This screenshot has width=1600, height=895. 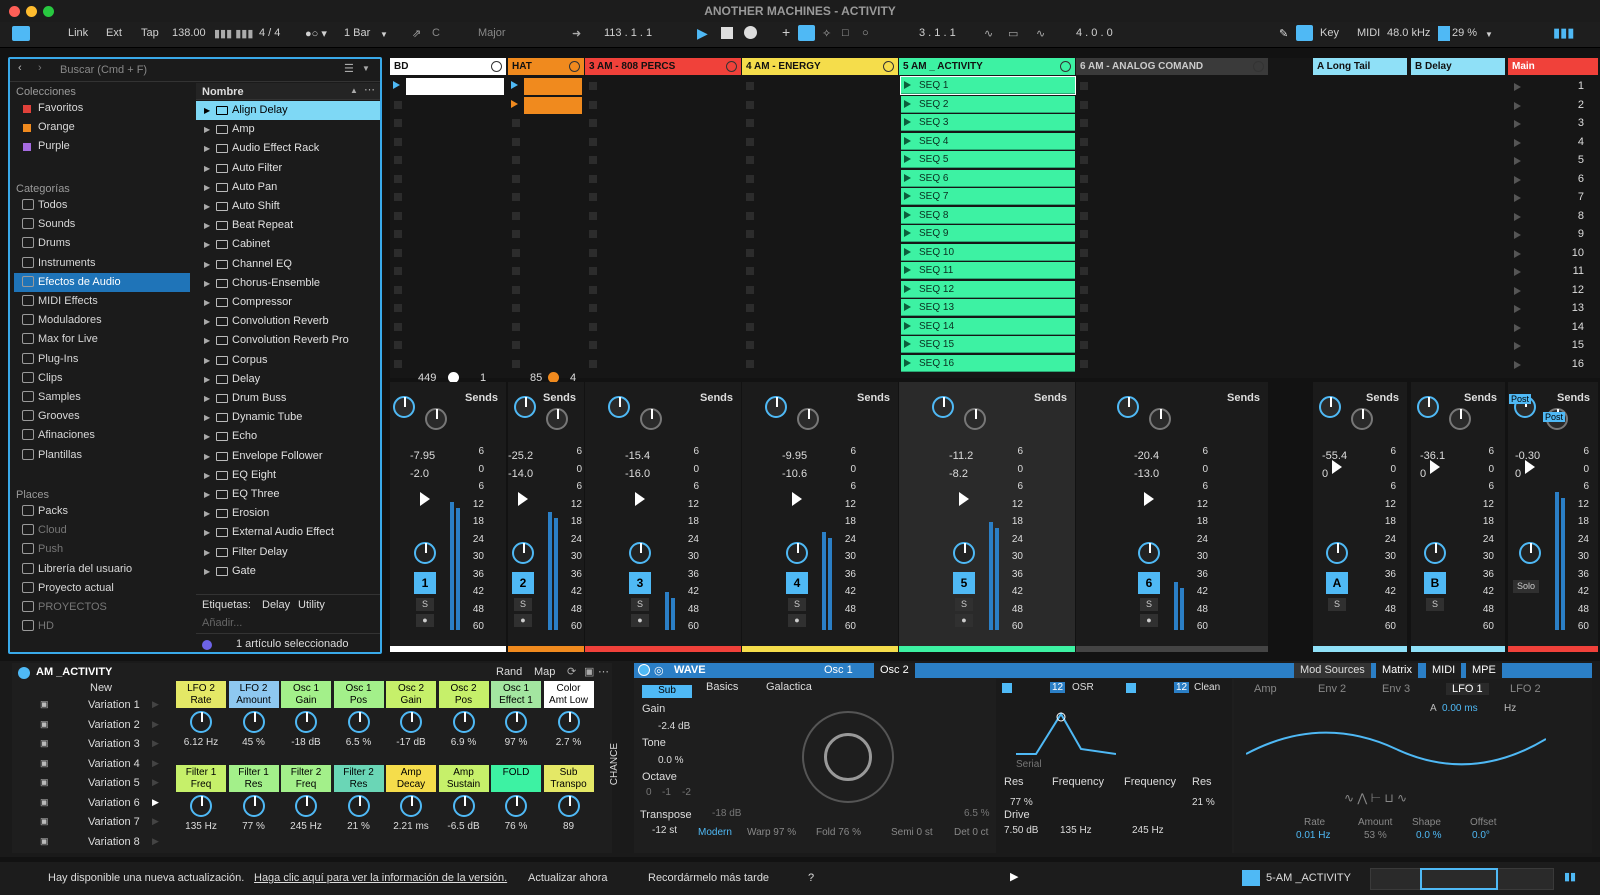 What do you see at coordinates (544, 672) in the screenshot?
I see `map-button: Map` at bounding box center [544, 672].